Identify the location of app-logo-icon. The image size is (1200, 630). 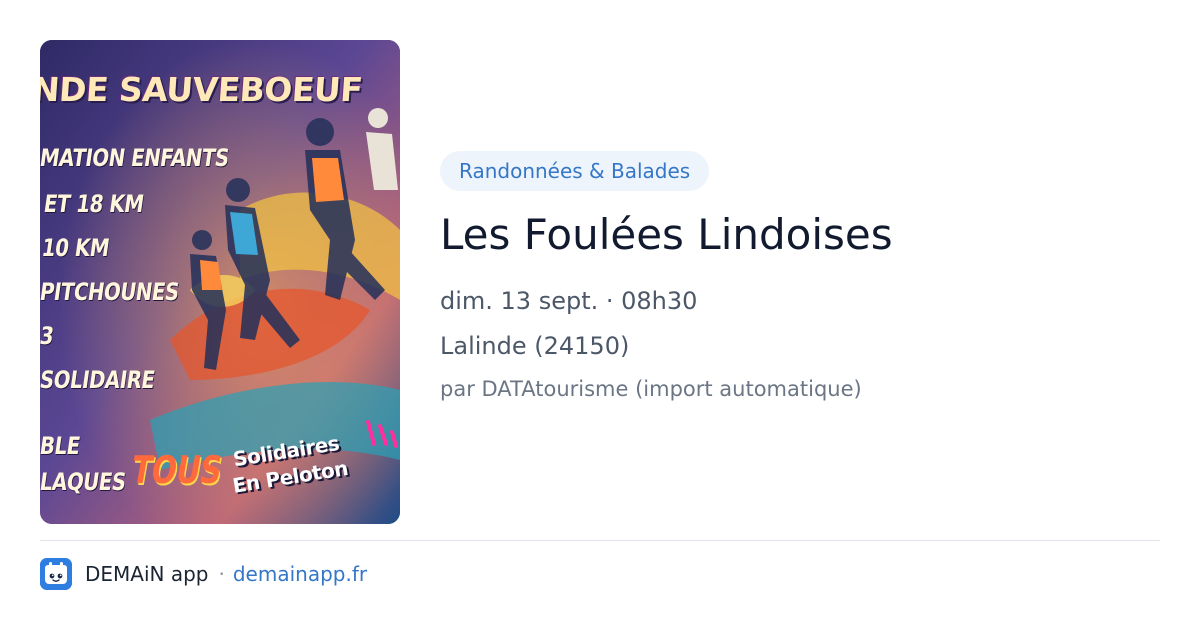
(56, 574).